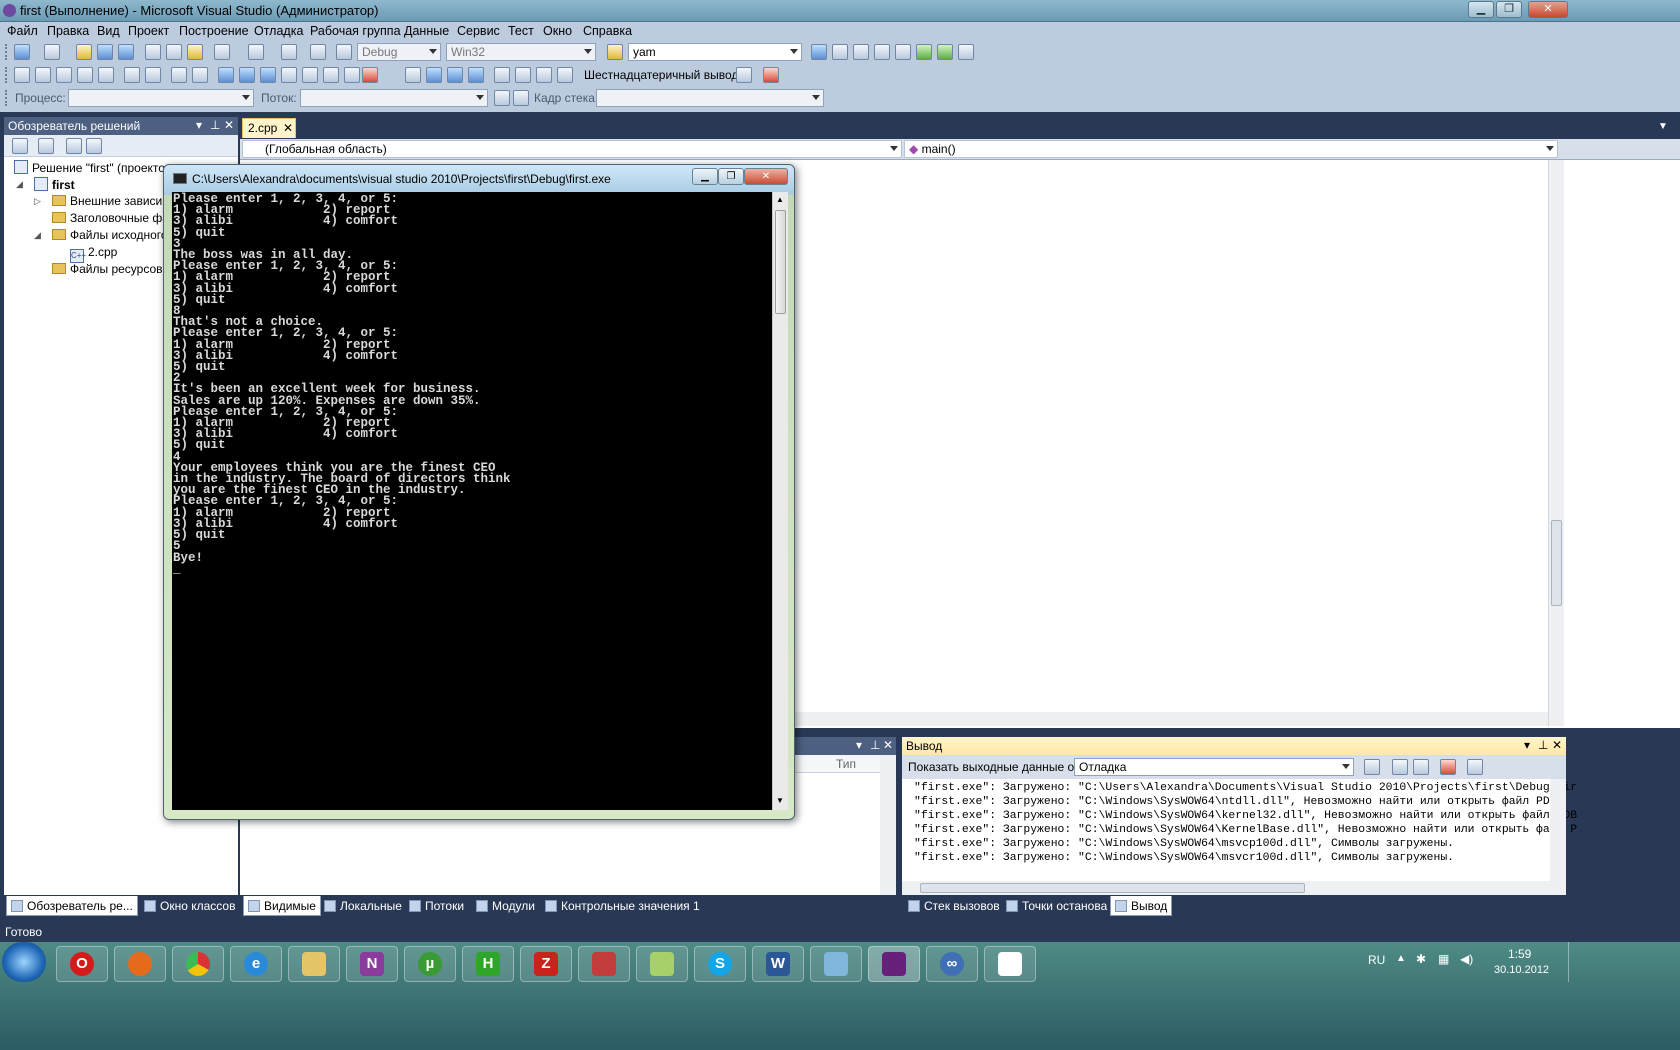 Image resolution: width=1680 pixels, height=1050 pixels. I want to click on taskbar-onenote: N, so click(372, 964).